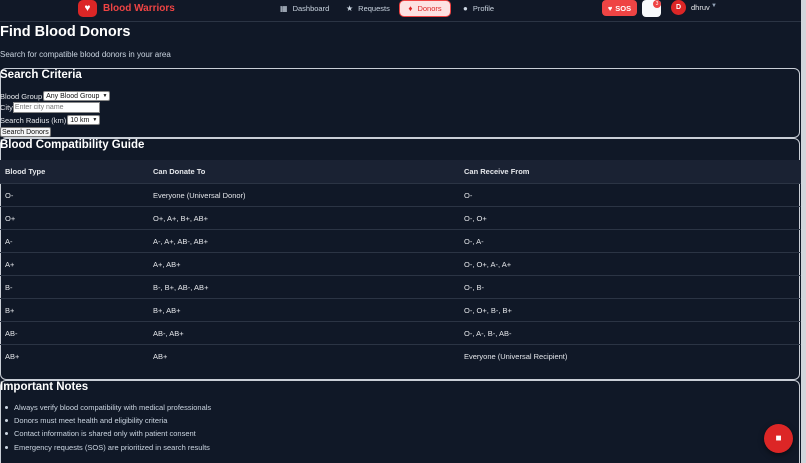 The image size is (806, 463). I want to click on blood-group-value: Any Blood Group, so click(73, 96).